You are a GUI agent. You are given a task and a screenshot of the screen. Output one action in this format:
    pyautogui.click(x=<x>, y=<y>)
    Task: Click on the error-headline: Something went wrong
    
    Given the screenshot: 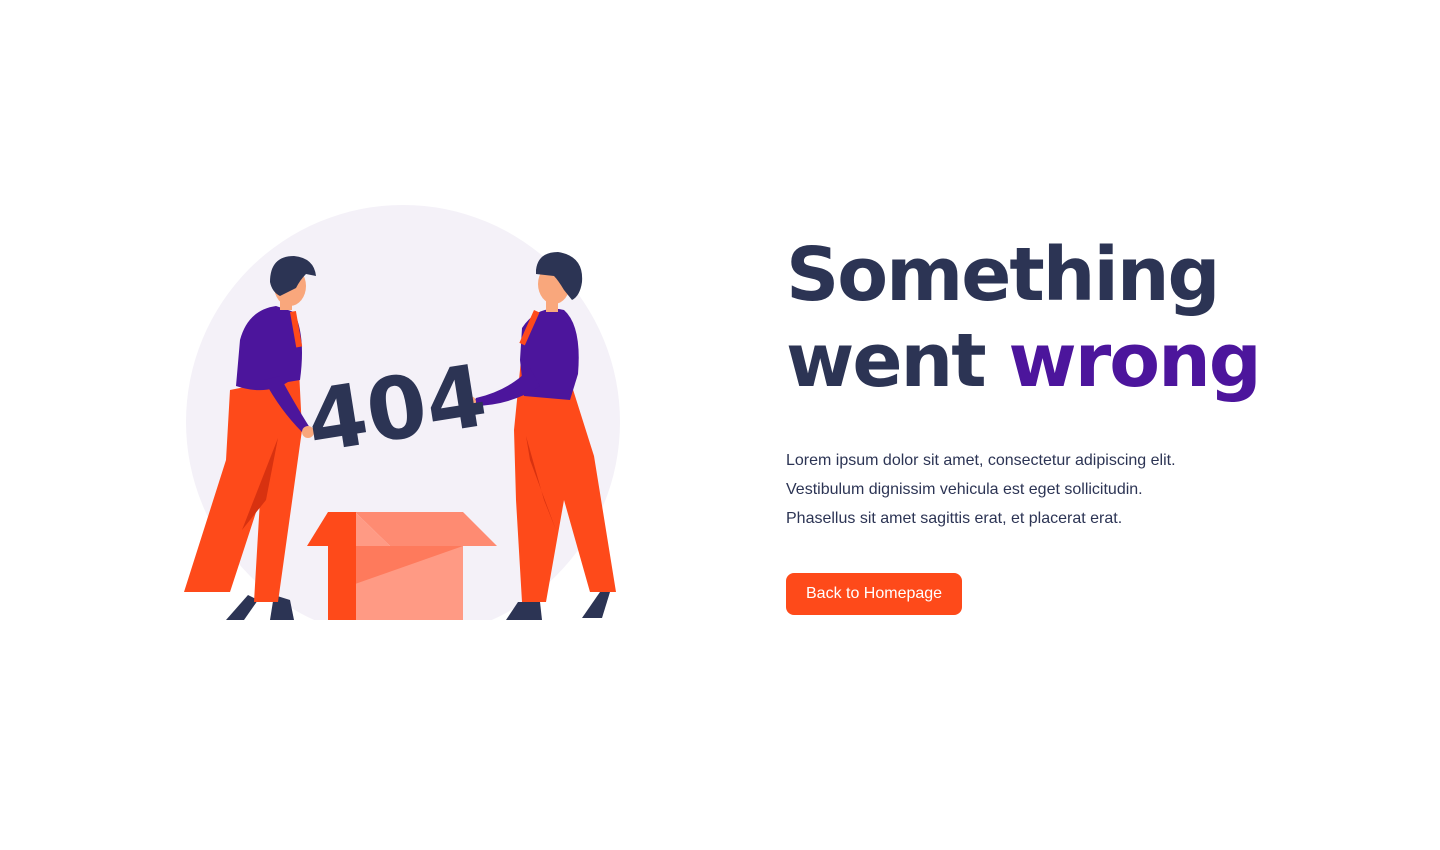 What is the action you would take?
    pyautogui.click(x=1066, y=318)
    